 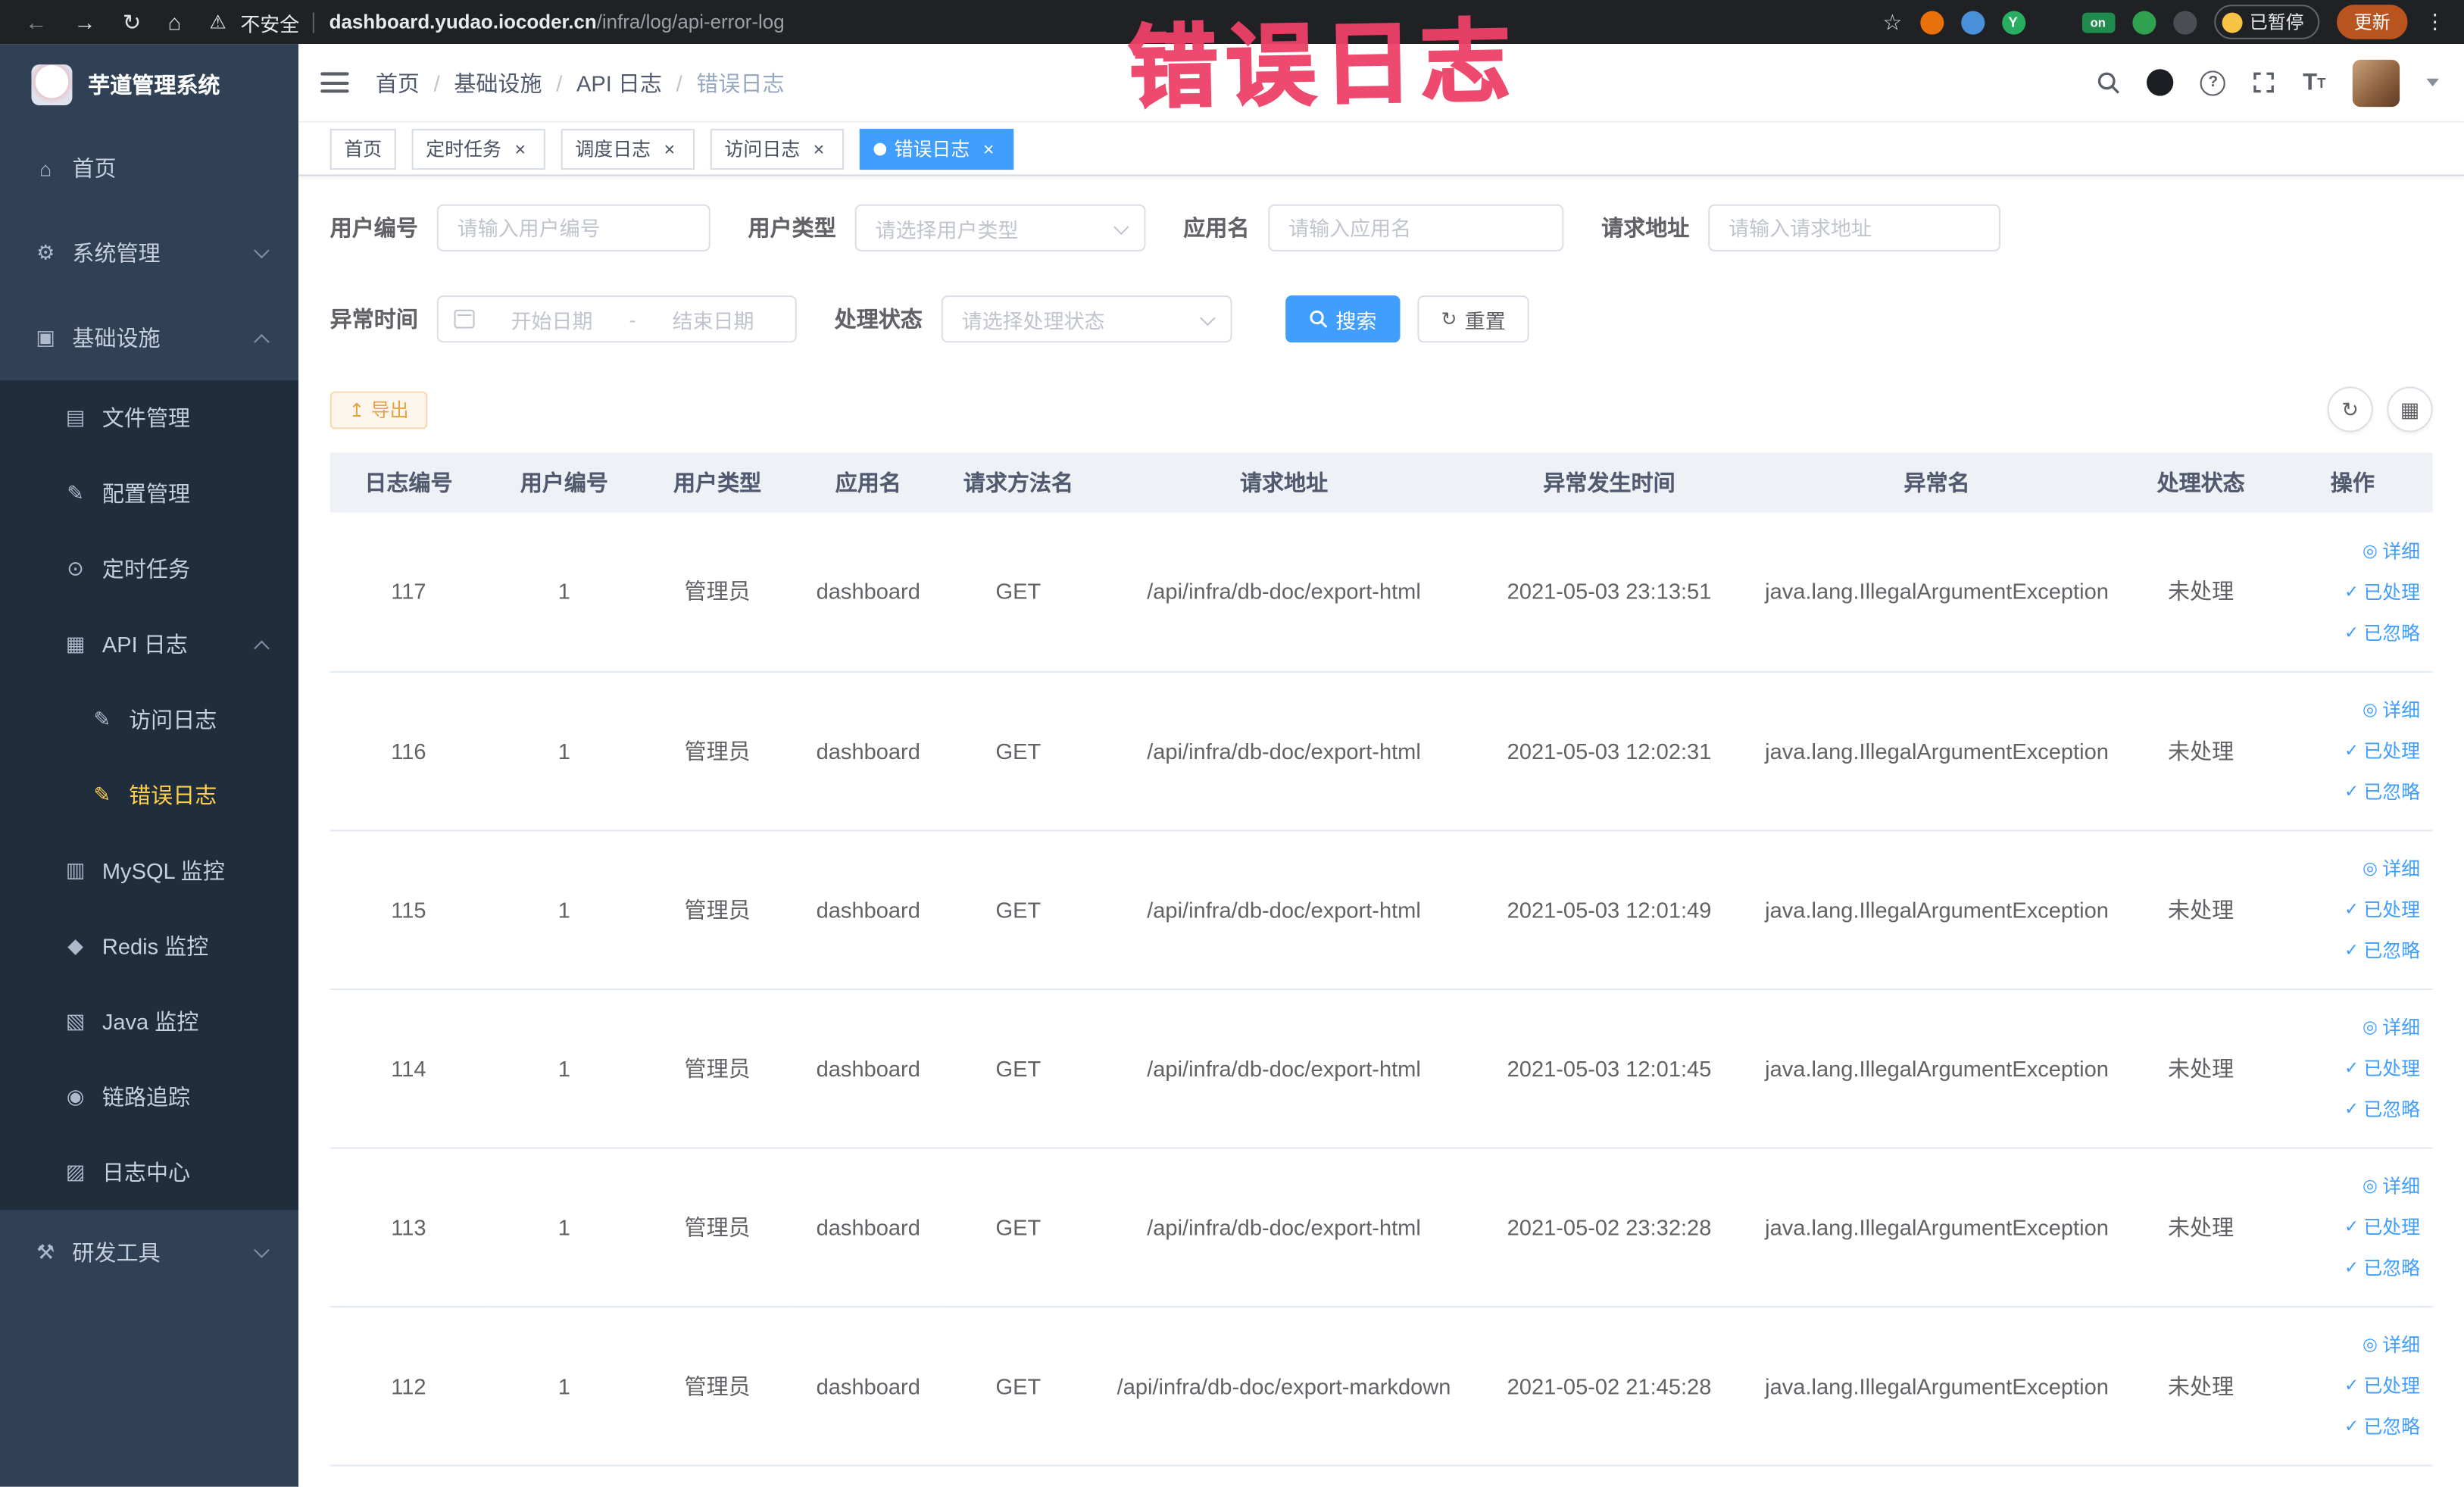 I want to click on breadcrumb-item: API 日志, so click(x=619, y=82).